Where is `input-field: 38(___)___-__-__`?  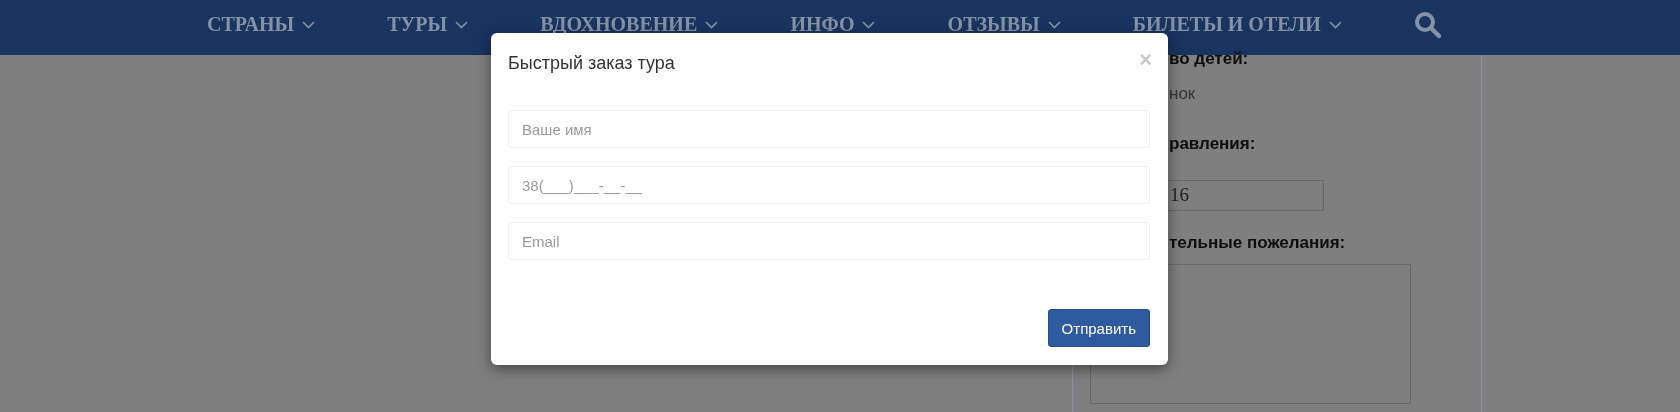
input-field: 38(___)___-__-__ is located at coordinates (829, 185).